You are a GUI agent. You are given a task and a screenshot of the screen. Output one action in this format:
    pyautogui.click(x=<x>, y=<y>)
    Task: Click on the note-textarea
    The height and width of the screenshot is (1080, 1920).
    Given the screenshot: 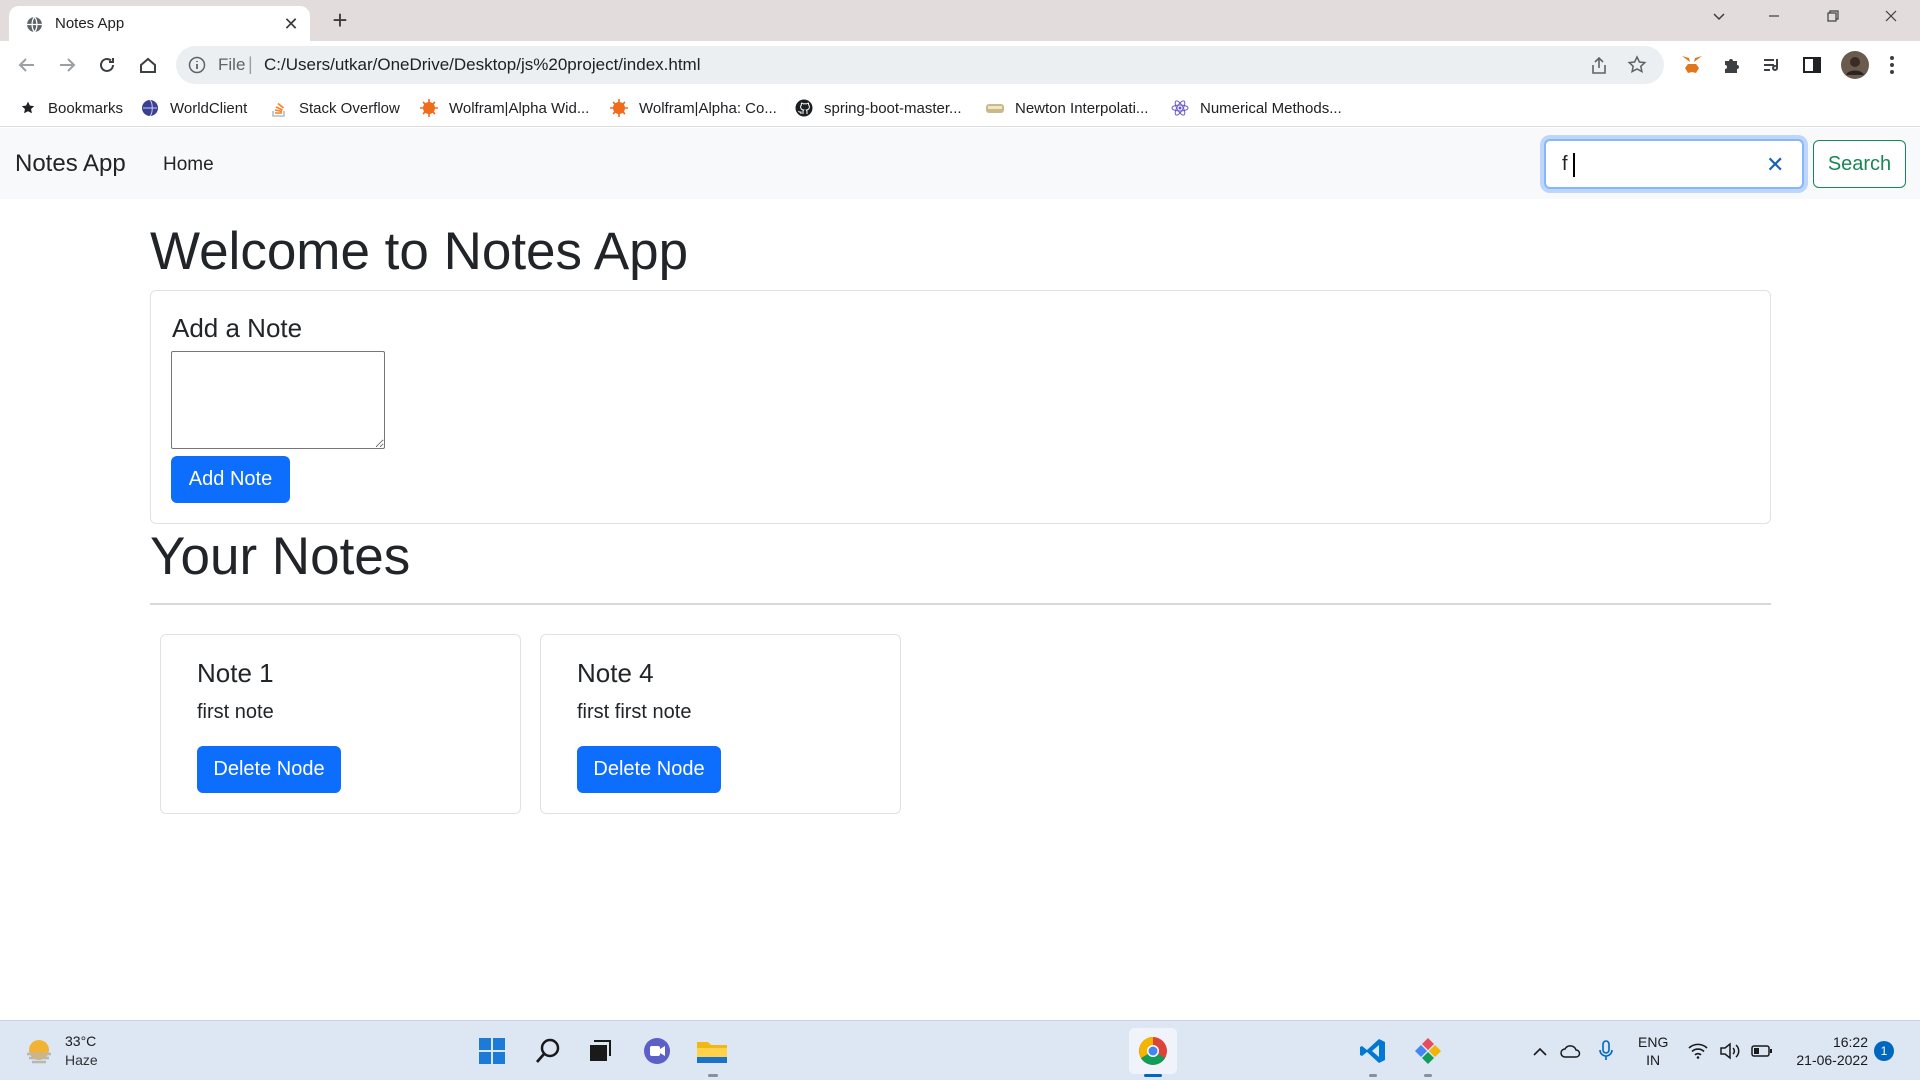 What is the action you would take?
    pyautogui.click(x=278, y=400)
    